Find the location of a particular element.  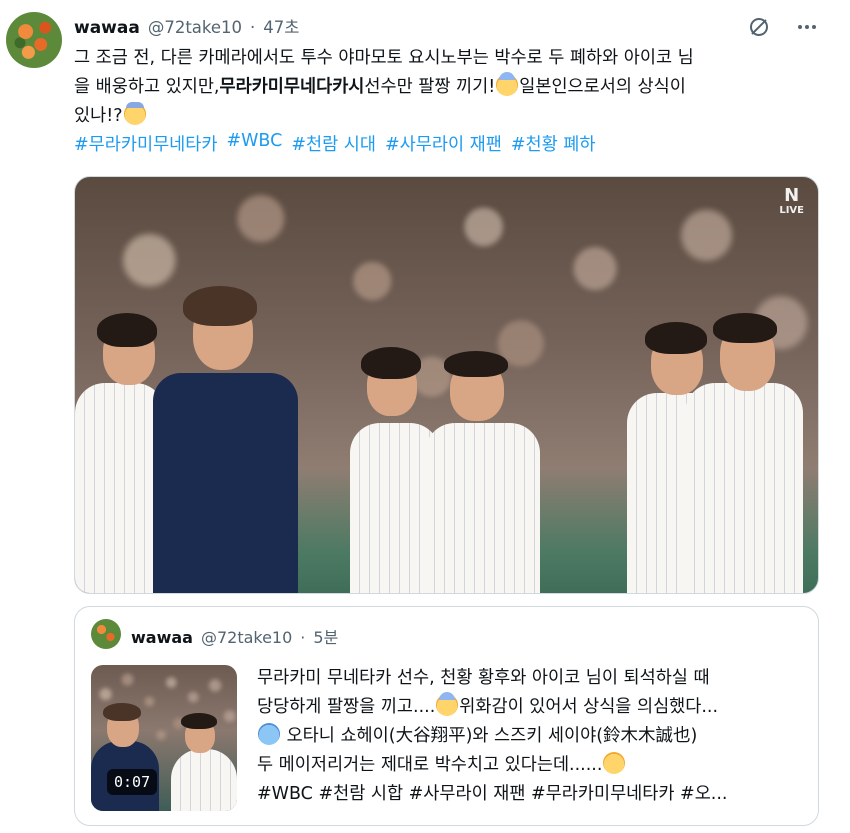

quoted-line-1: 무라카미 무네타카 선수, 천황 황후와 아이코 님이 퇴석하실 때 is located at coordinates (483, 678).